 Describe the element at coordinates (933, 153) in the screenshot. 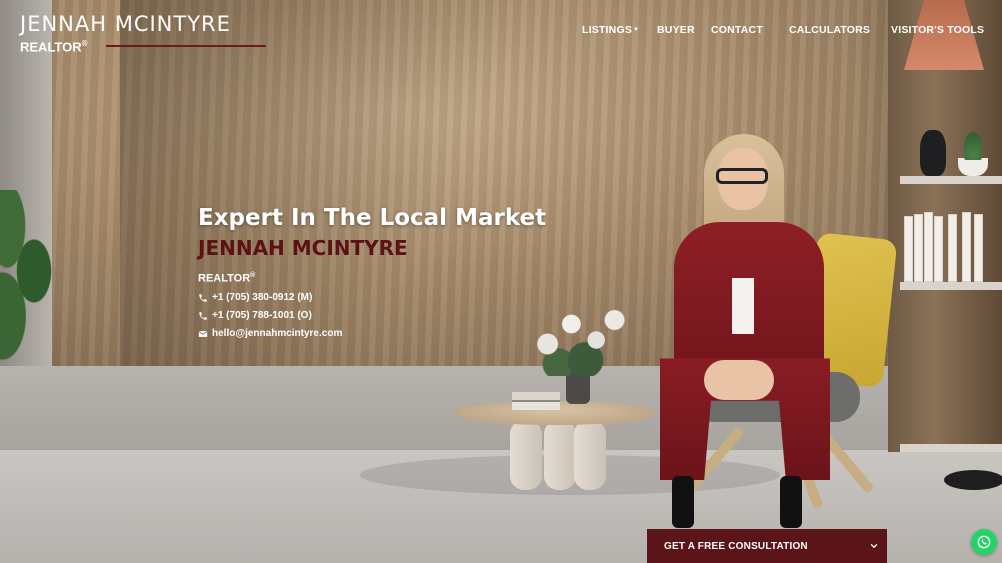

I see `black-vase` at that location.